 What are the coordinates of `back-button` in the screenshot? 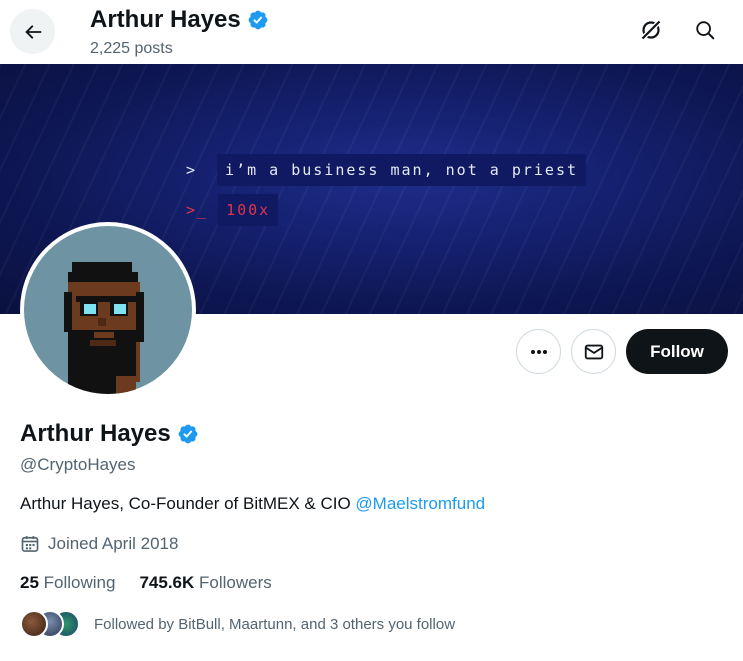 It's located at (32, 31).